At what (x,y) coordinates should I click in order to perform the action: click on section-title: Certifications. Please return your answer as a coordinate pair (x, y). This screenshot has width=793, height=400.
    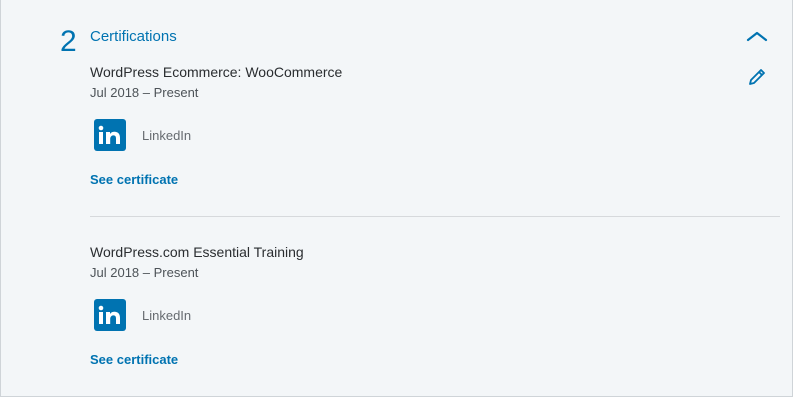
    Looking at the image, I should click on (133, 37).